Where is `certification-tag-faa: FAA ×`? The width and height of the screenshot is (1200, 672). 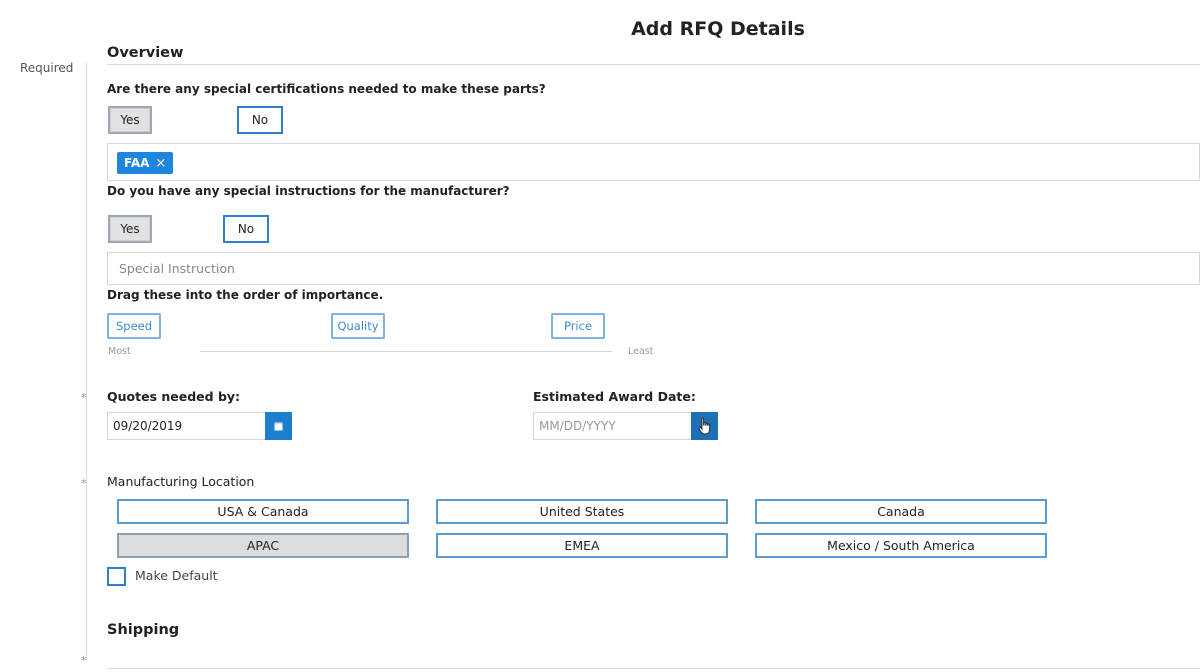
certification-tag-faa: FAA × is located at coordinates (145, 163).